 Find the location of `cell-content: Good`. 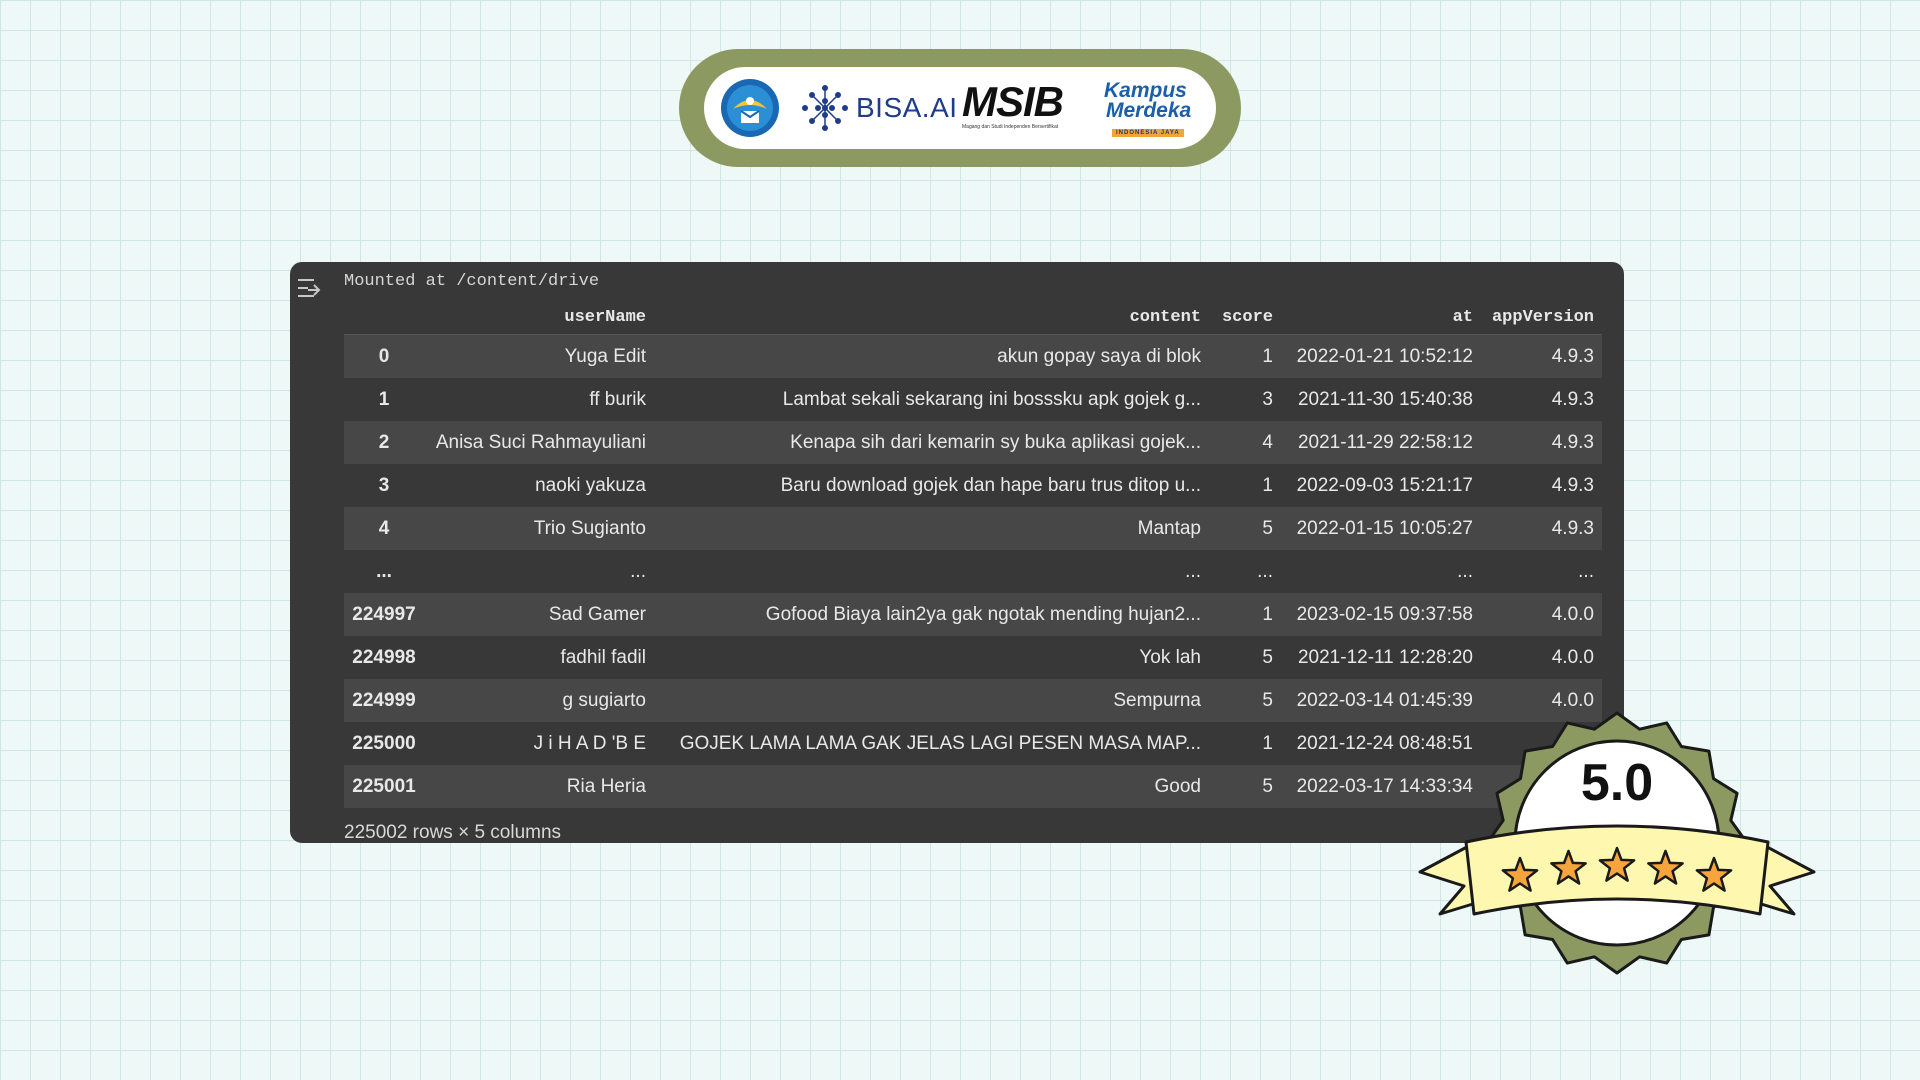

cell-content: Good is located at coordinates (931, 786).